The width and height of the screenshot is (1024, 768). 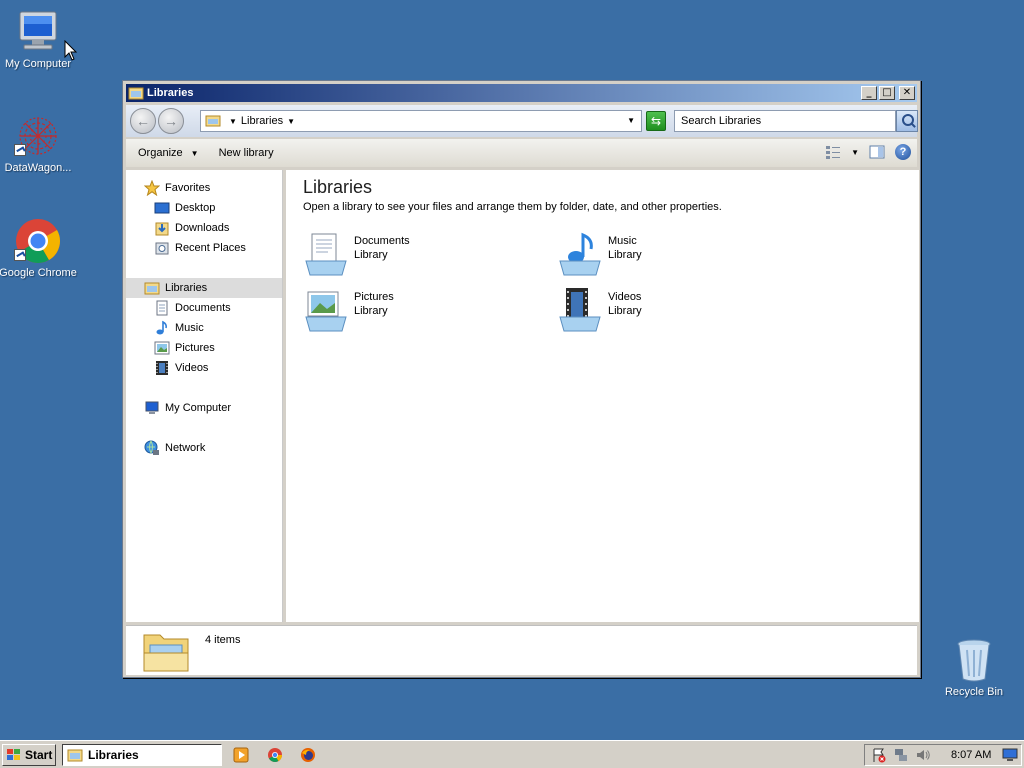 What do you see at coordinates (625, 297) in the screenshot?
I see `library-name: Videos` at bounding box center [625, 297].